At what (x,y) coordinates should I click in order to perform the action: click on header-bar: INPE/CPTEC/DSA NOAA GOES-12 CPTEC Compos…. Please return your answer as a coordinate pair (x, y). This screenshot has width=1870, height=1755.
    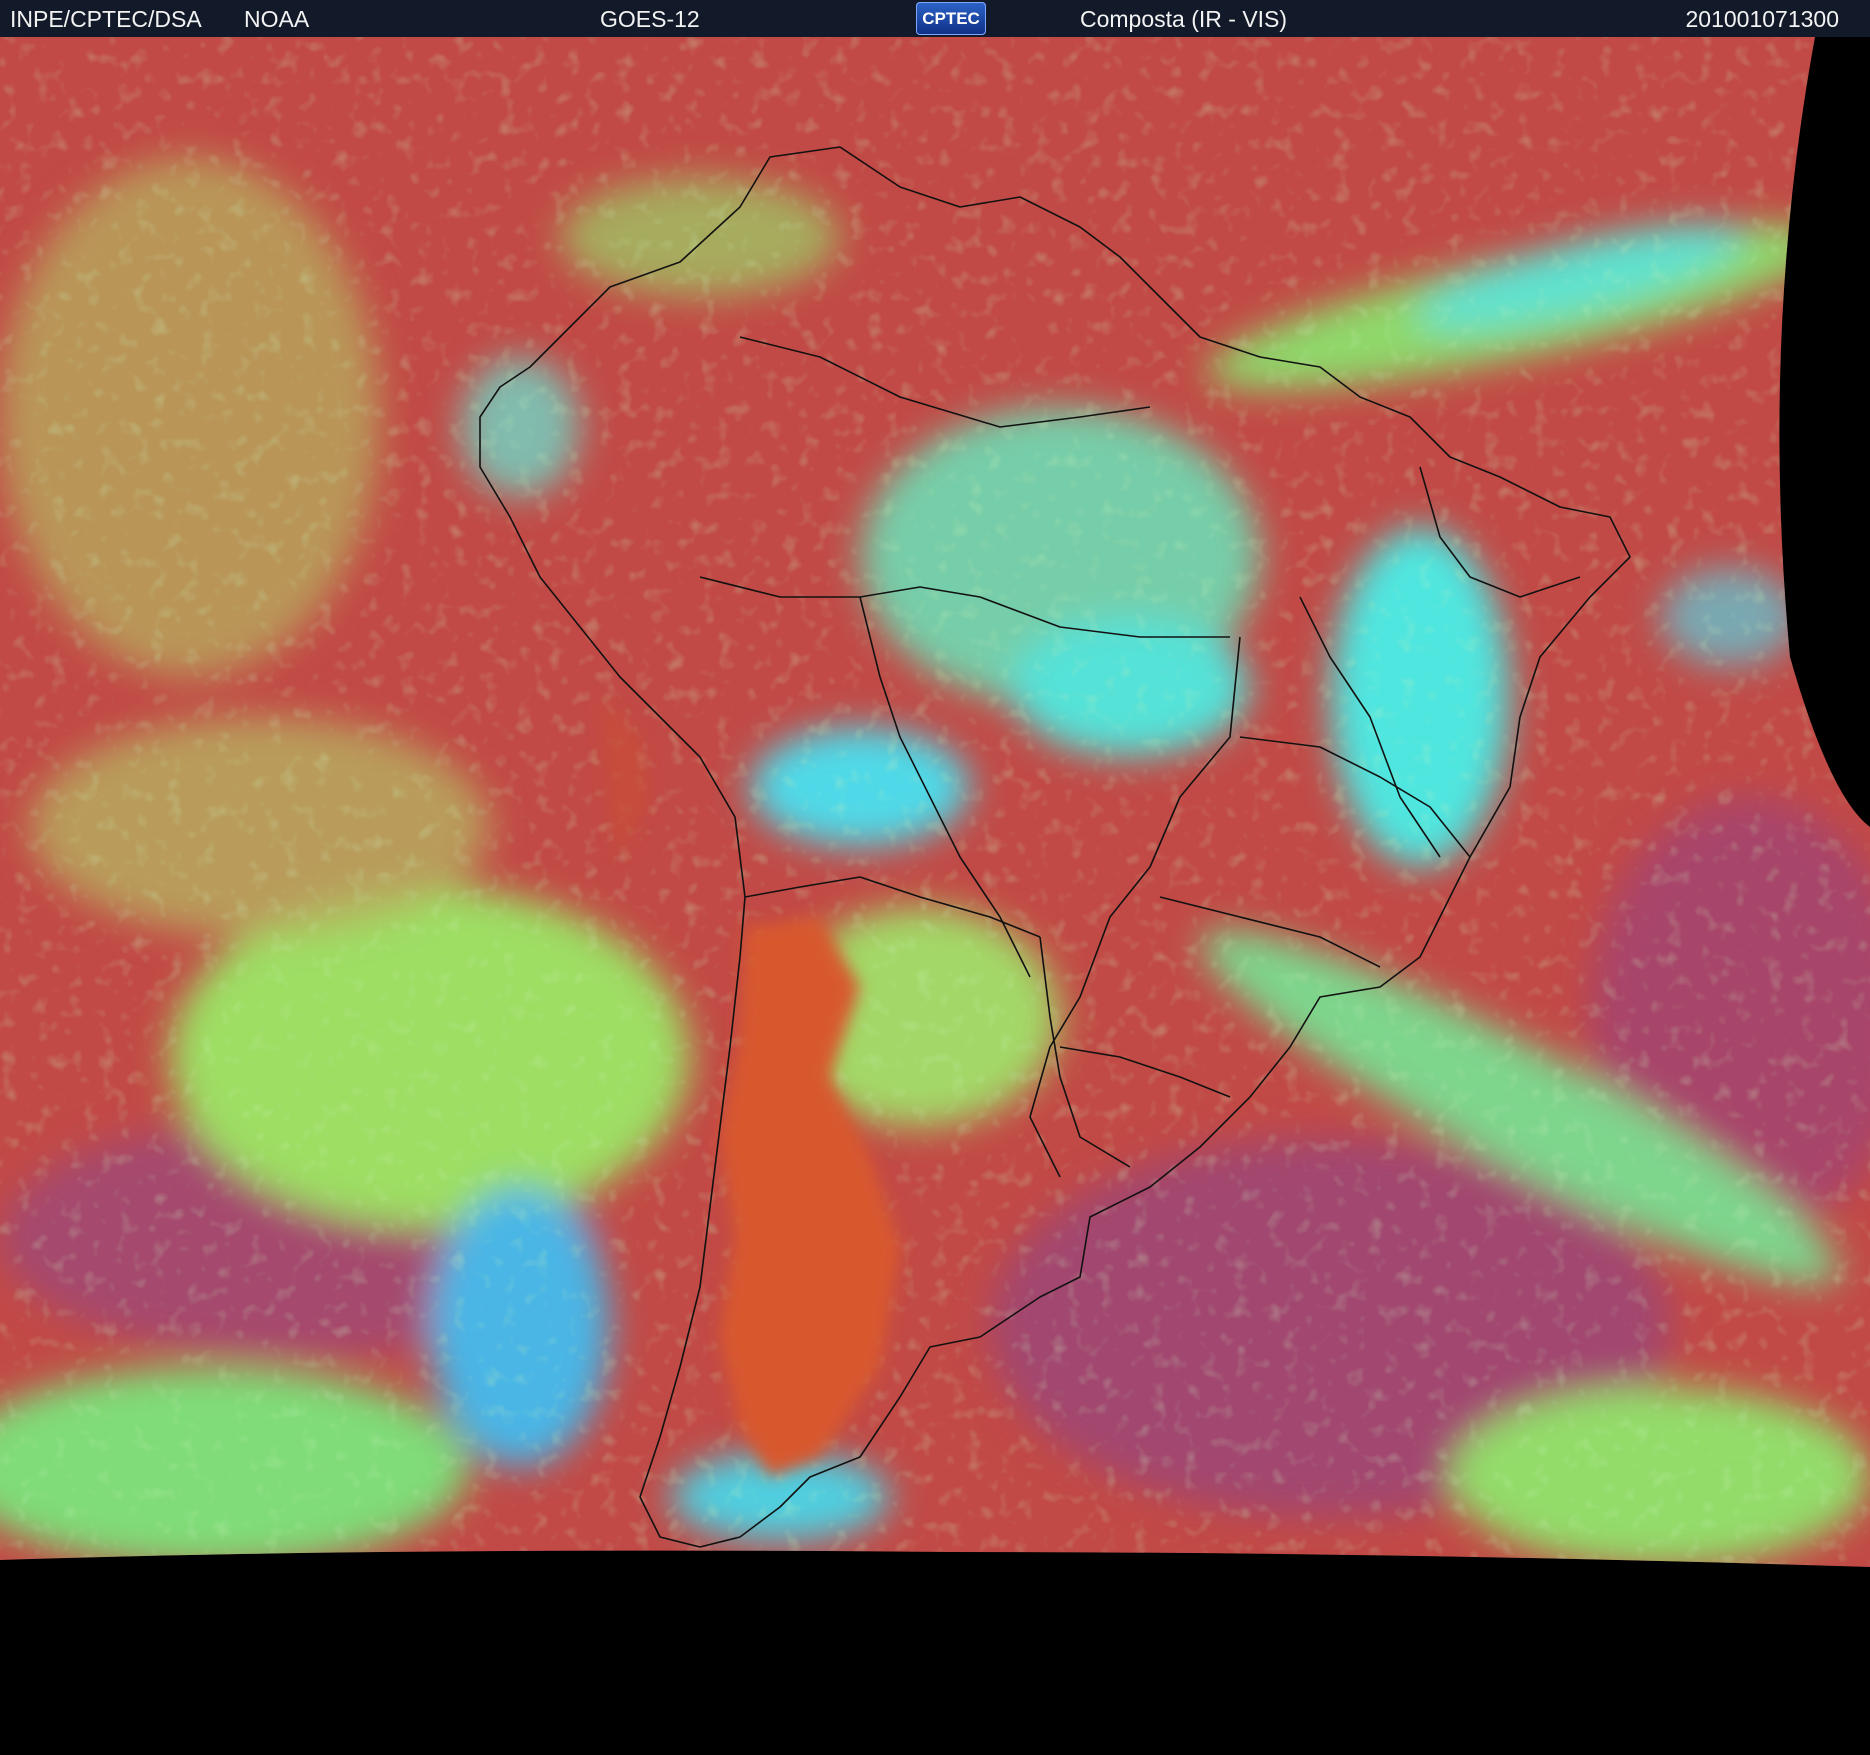
    Looking at the image, I should click on (935, 18).